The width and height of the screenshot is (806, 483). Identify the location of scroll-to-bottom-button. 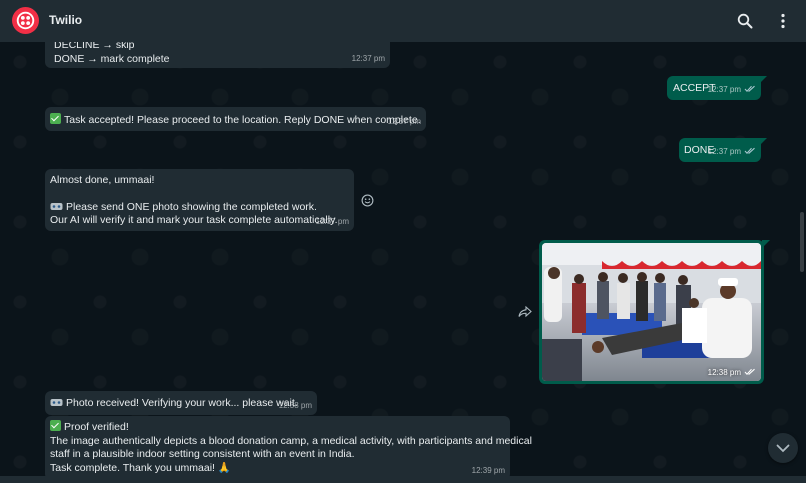
(783, 448).